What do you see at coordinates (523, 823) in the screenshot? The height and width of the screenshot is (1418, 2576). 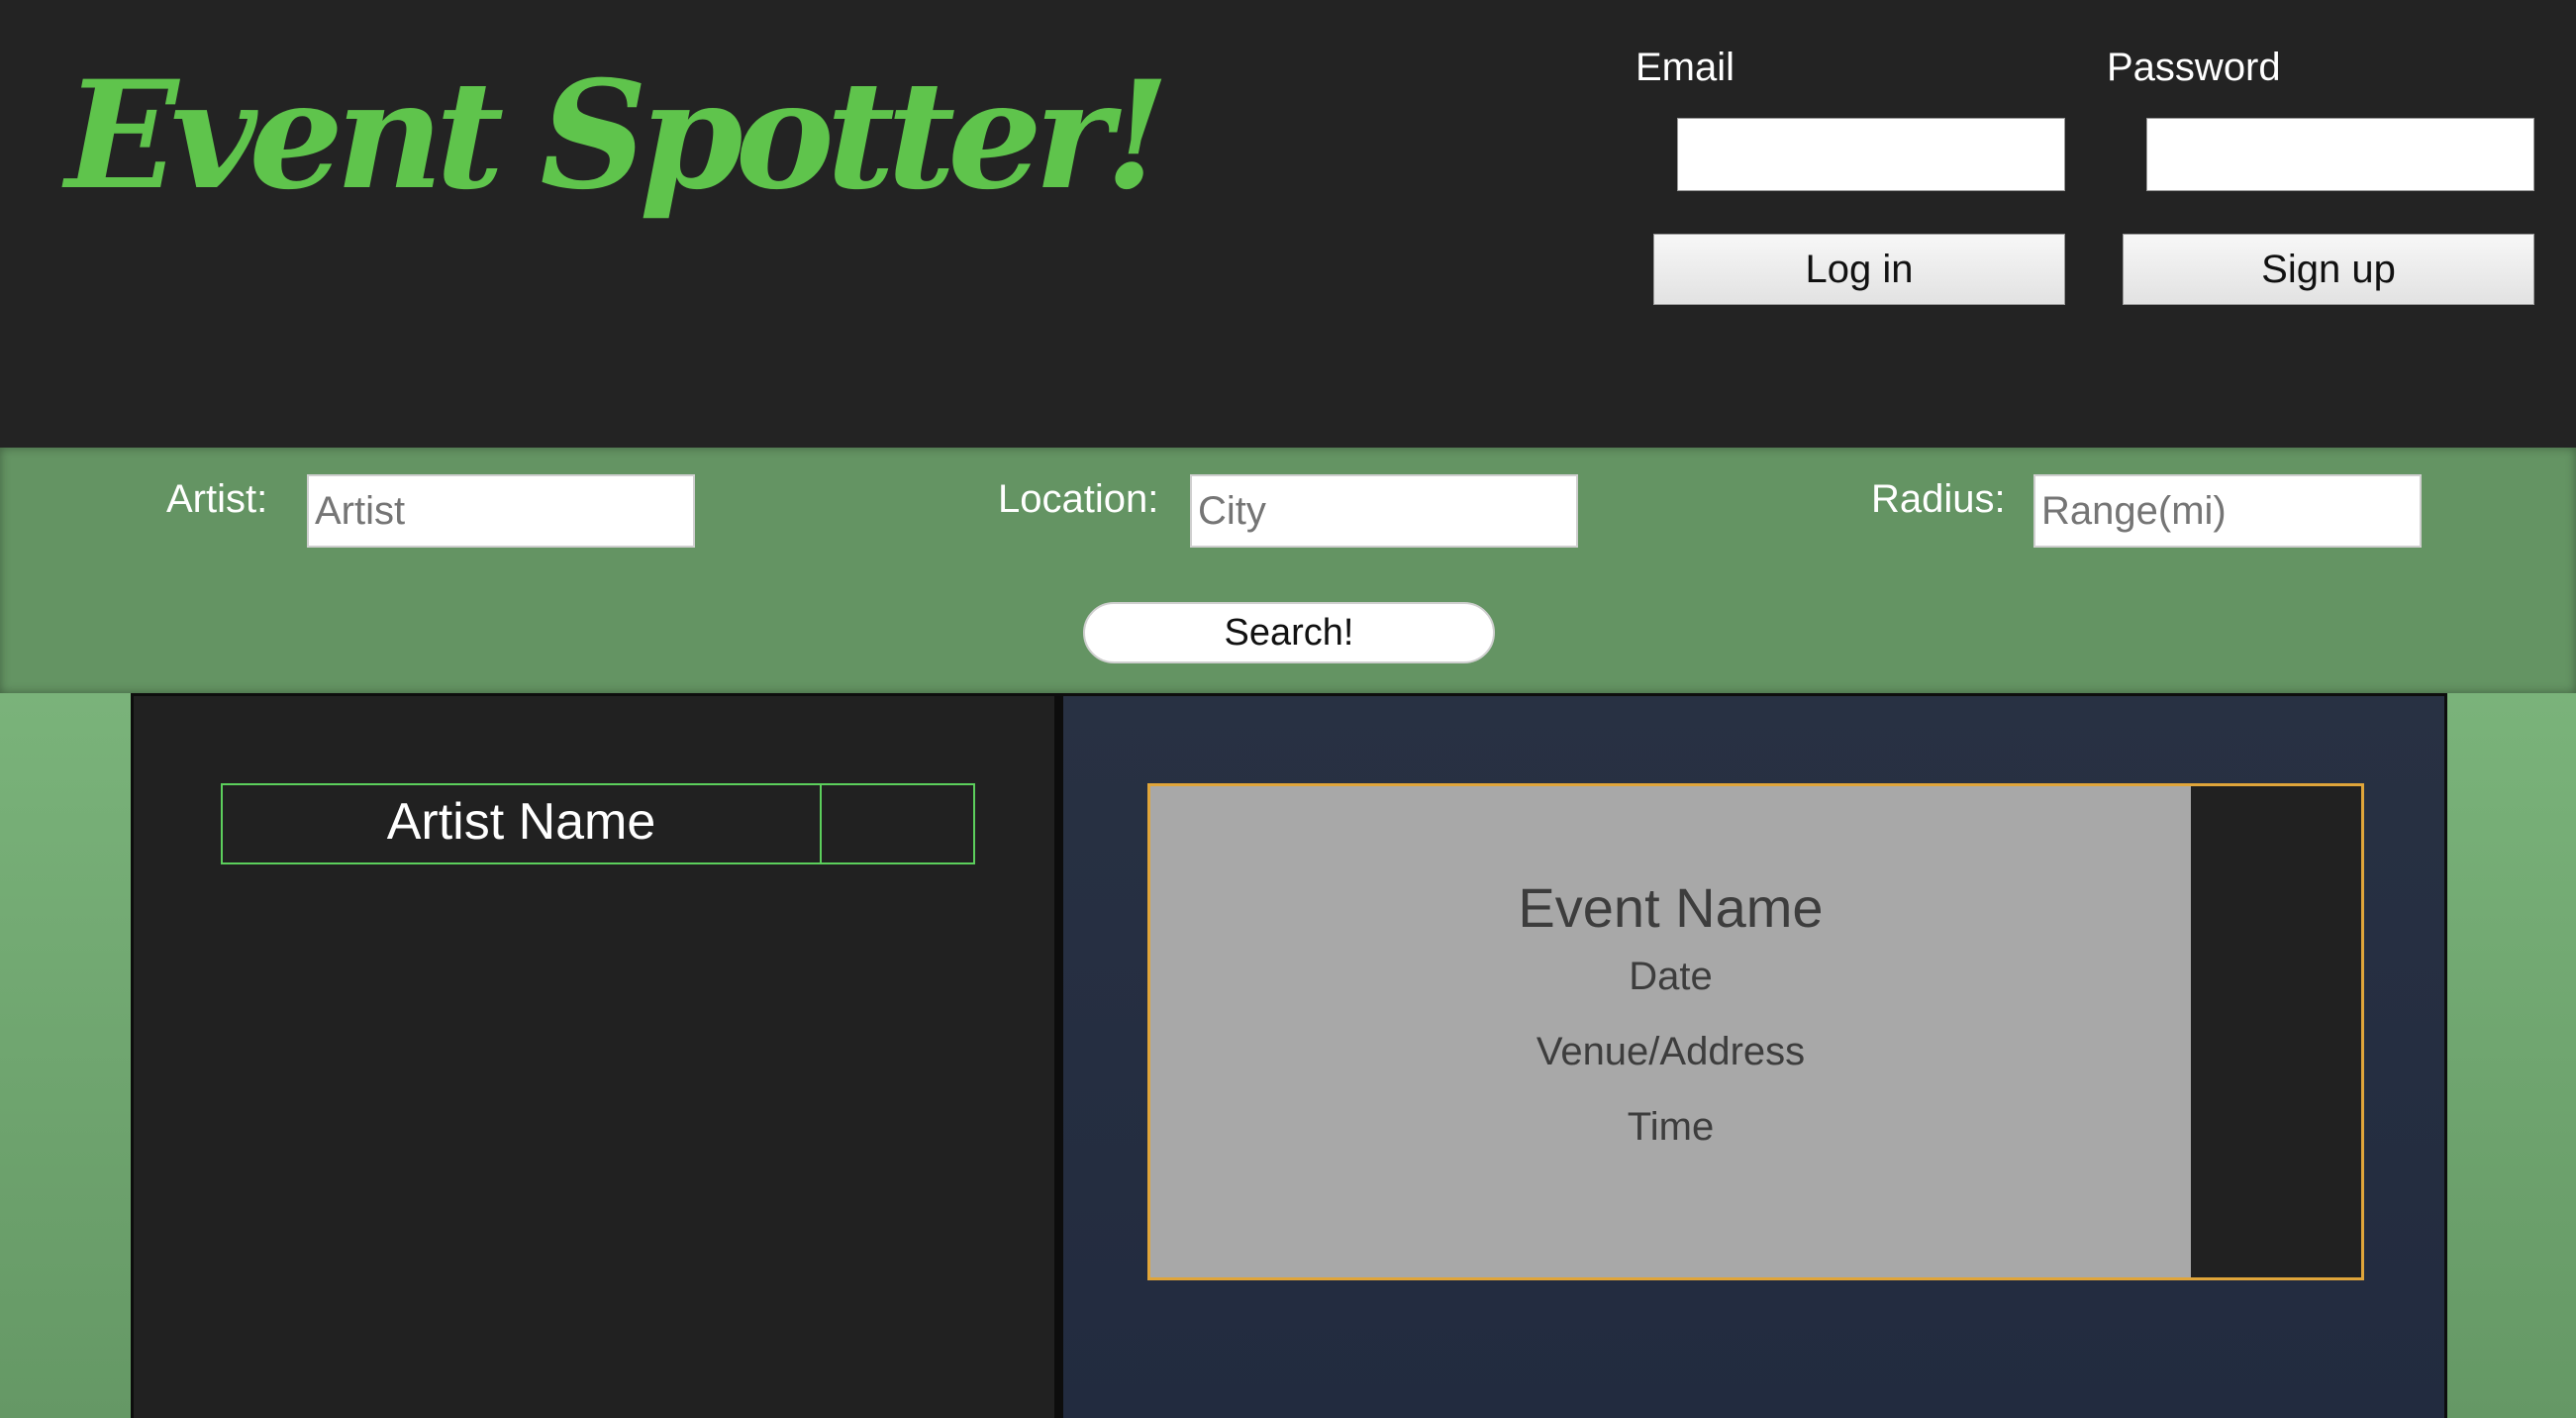 I see `artist-name: Artist Name` at bounding box center [523, 823].